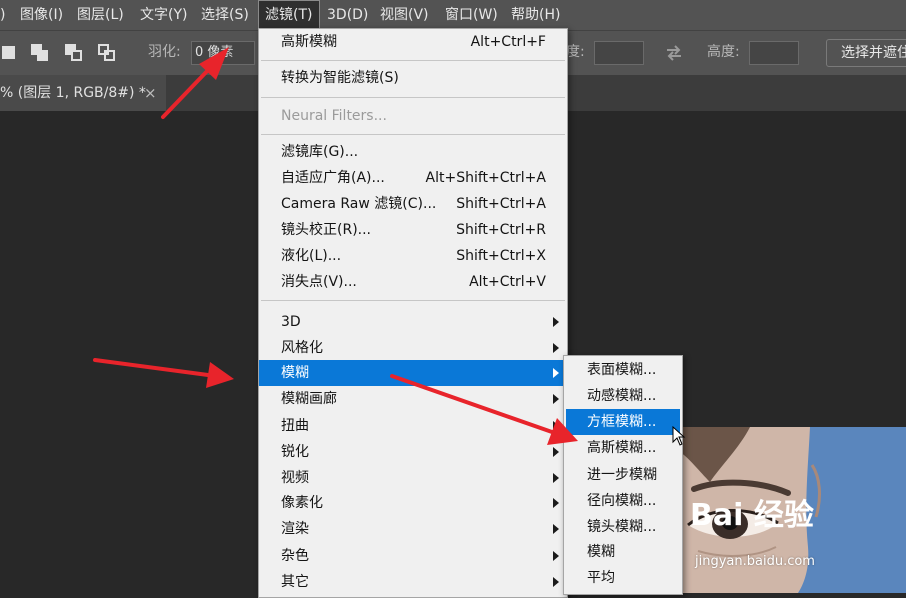 Image resolution: width=906 pixels, height=598 pixels. What do you see at coordinates (755, 561) in the screenshot?
I see `watermark-url: jingyan.baidu.com` at bounding box center [755, 561].